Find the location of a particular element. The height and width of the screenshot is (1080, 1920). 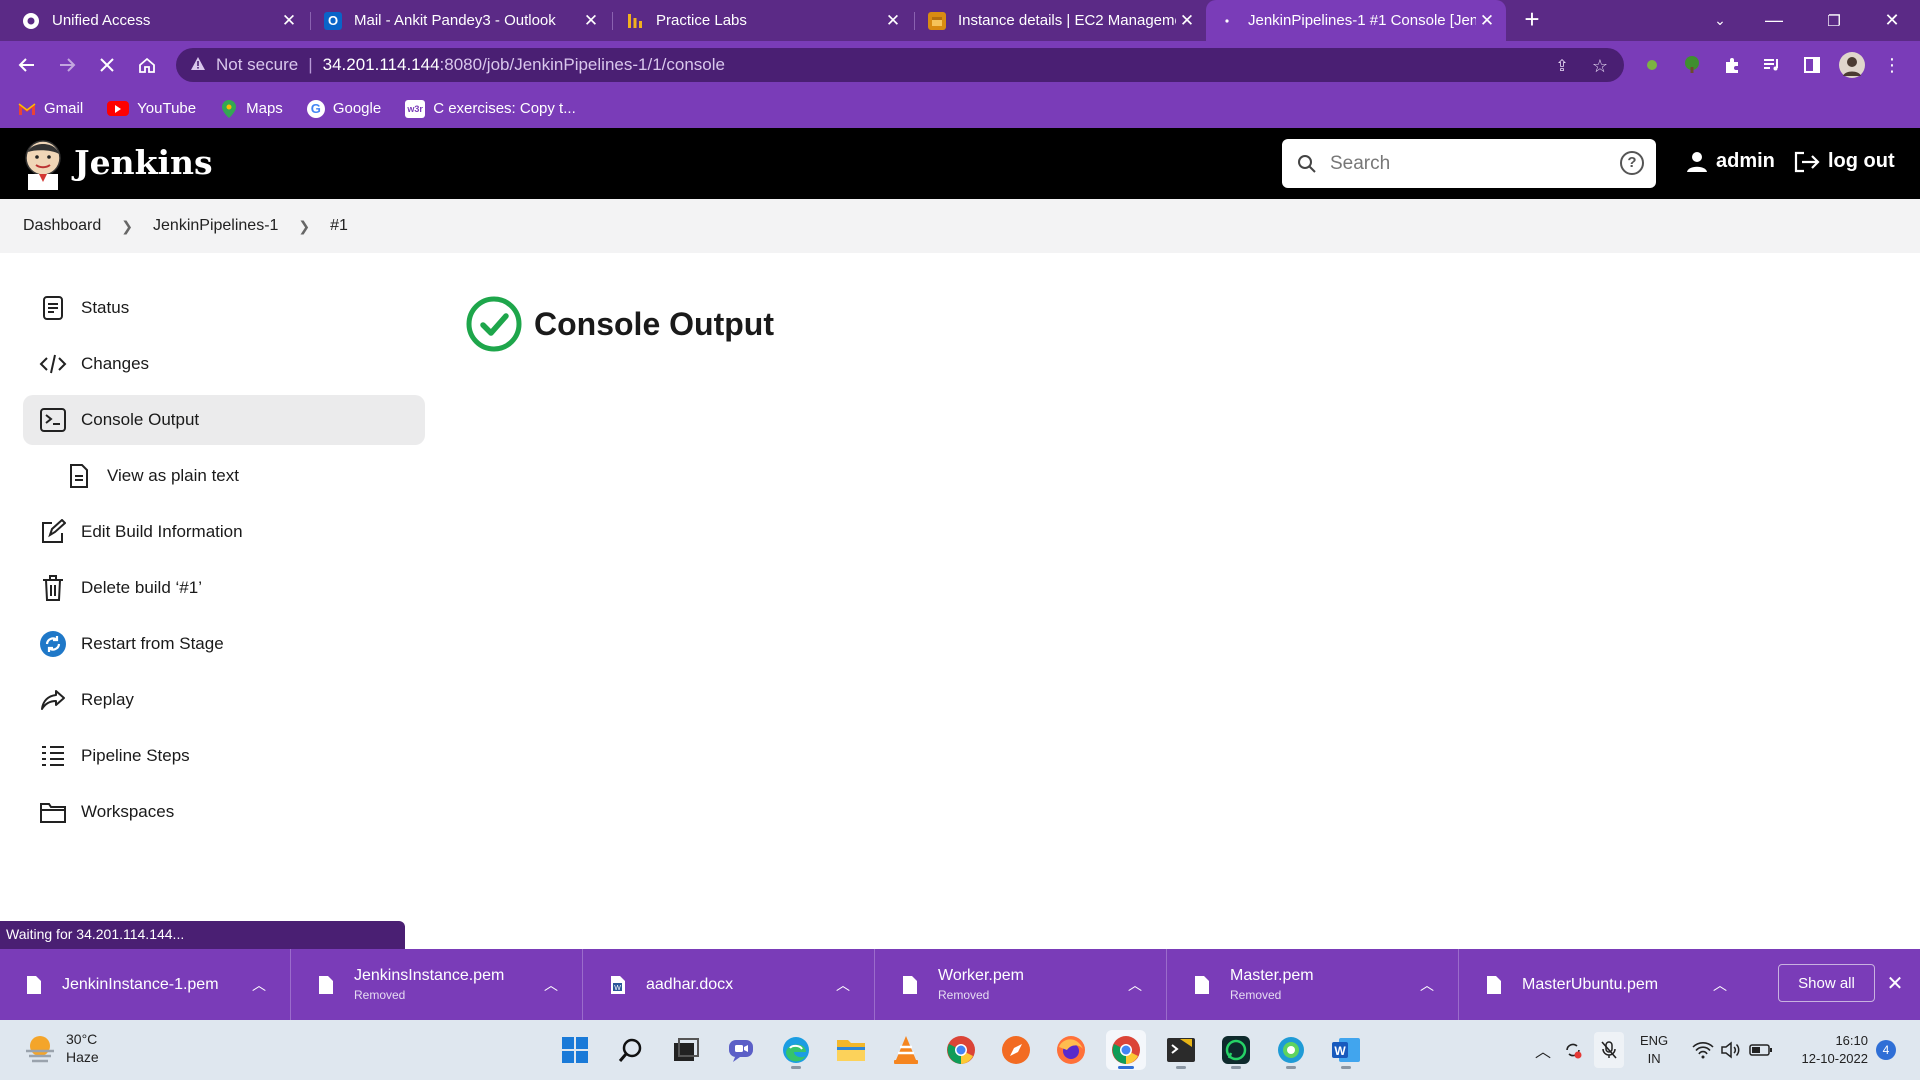

download-item: W aadhar.docx ︿ is located at coordinates (729, 984).